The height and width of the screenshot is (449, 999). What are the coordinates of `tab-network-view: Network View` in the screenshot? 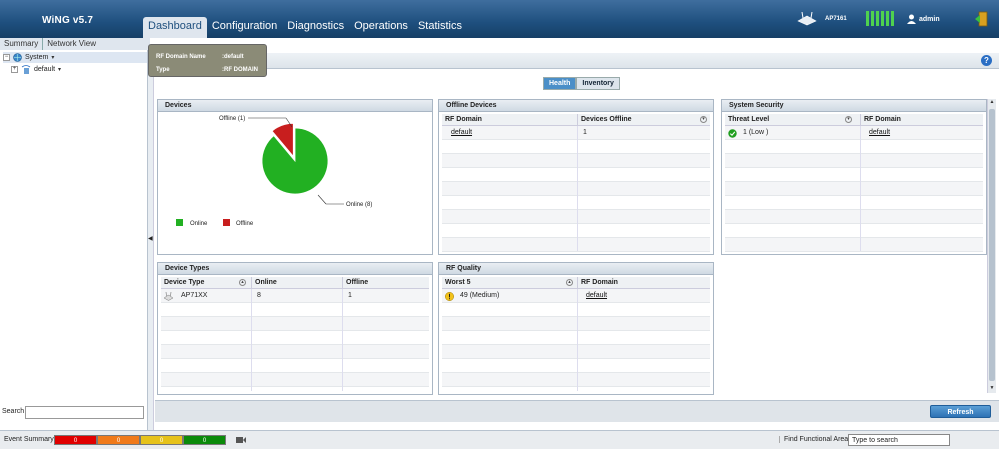 It's located at (71, 44).